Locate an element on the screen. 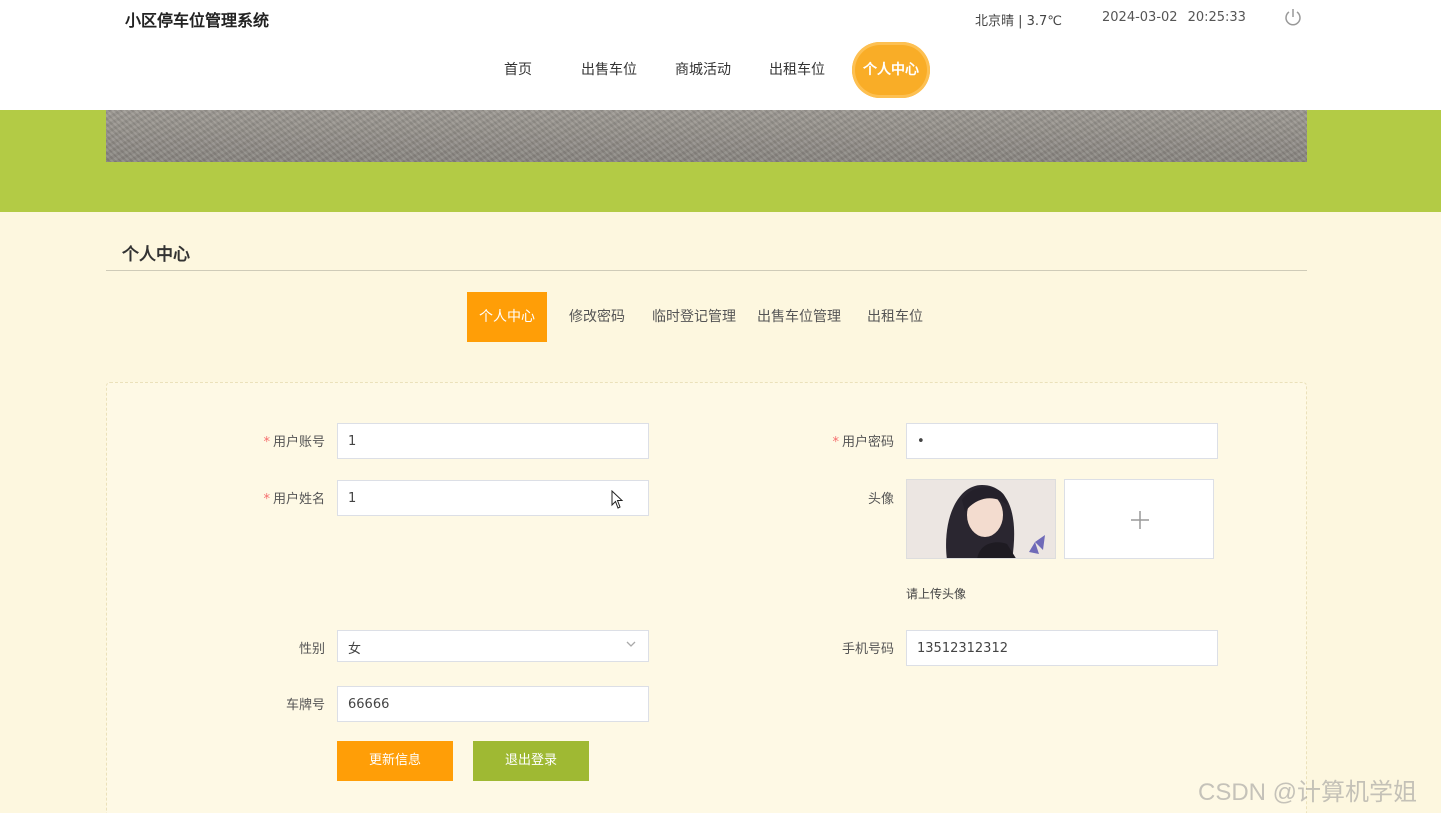  watermark: CSDN @计算机学姐 is located at coordinates (1308, 792).